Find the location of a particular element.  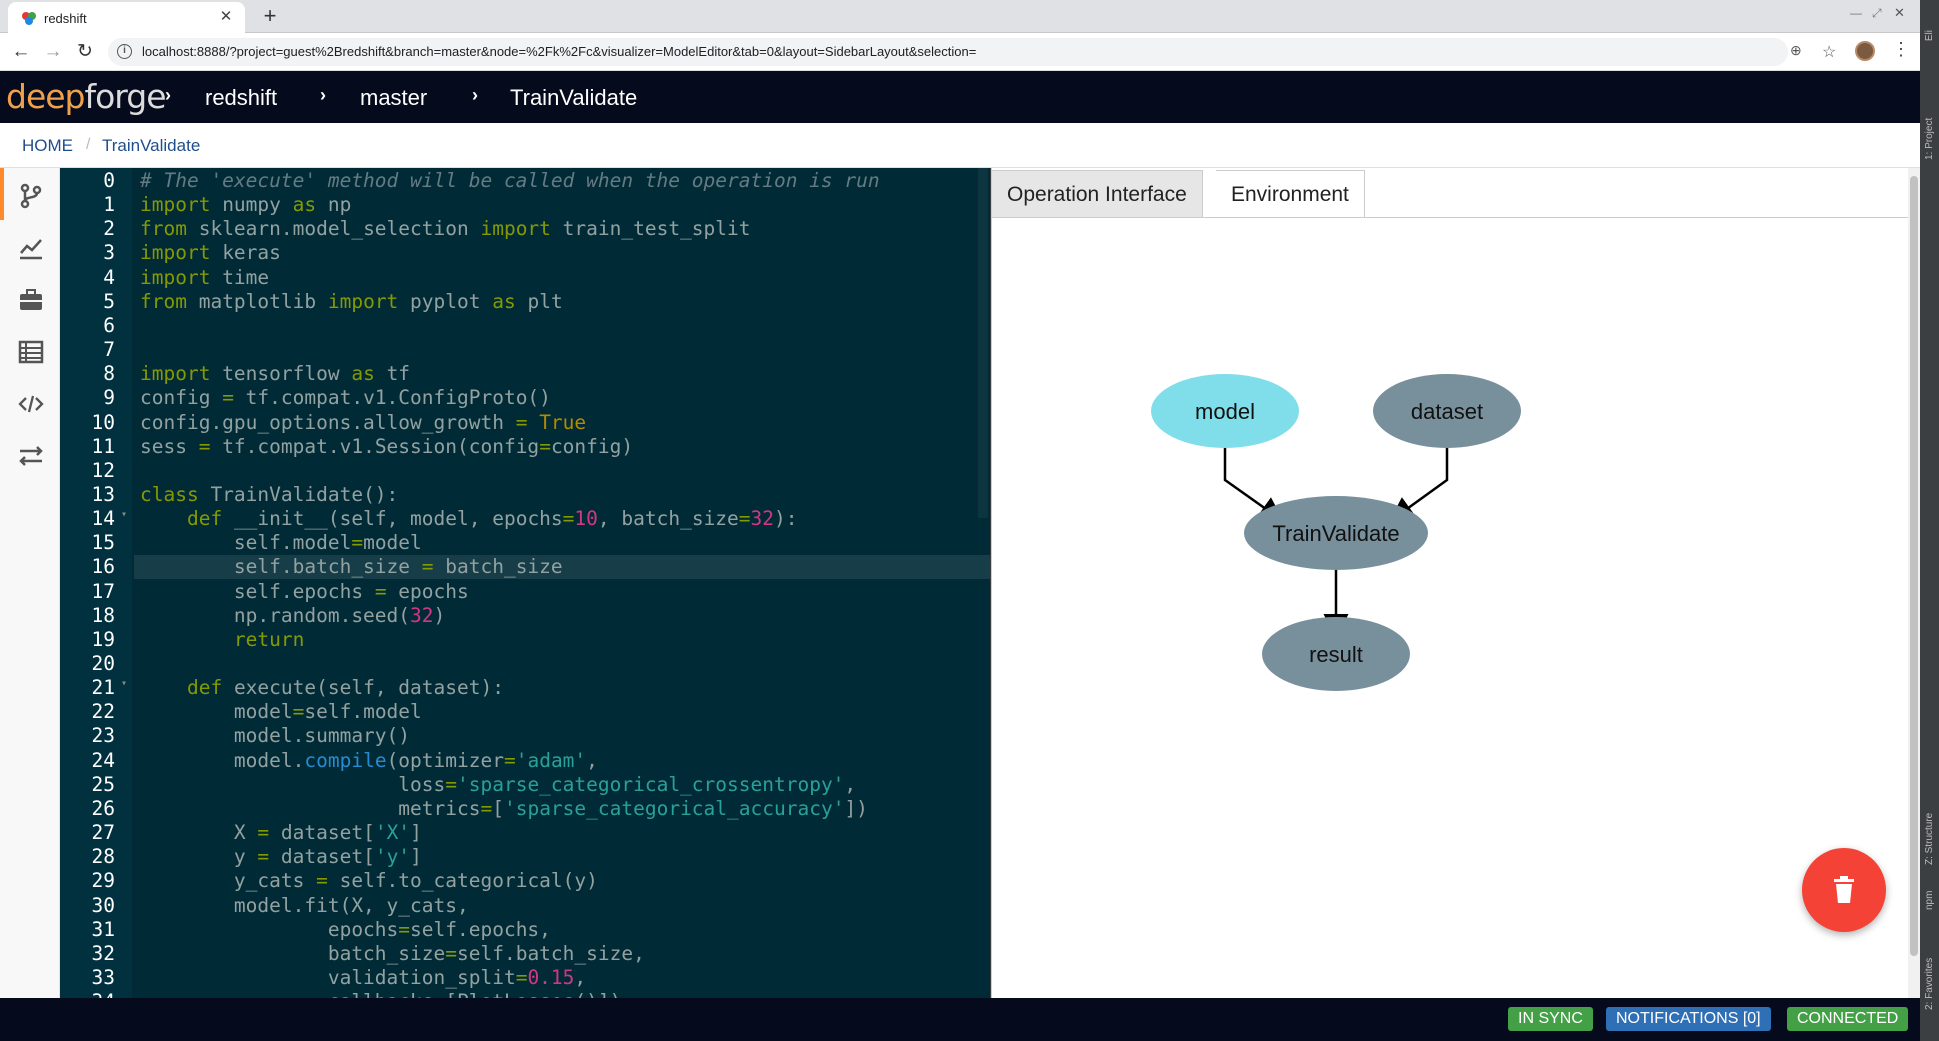

code-line: 7 is located at coordinates (525, 350).